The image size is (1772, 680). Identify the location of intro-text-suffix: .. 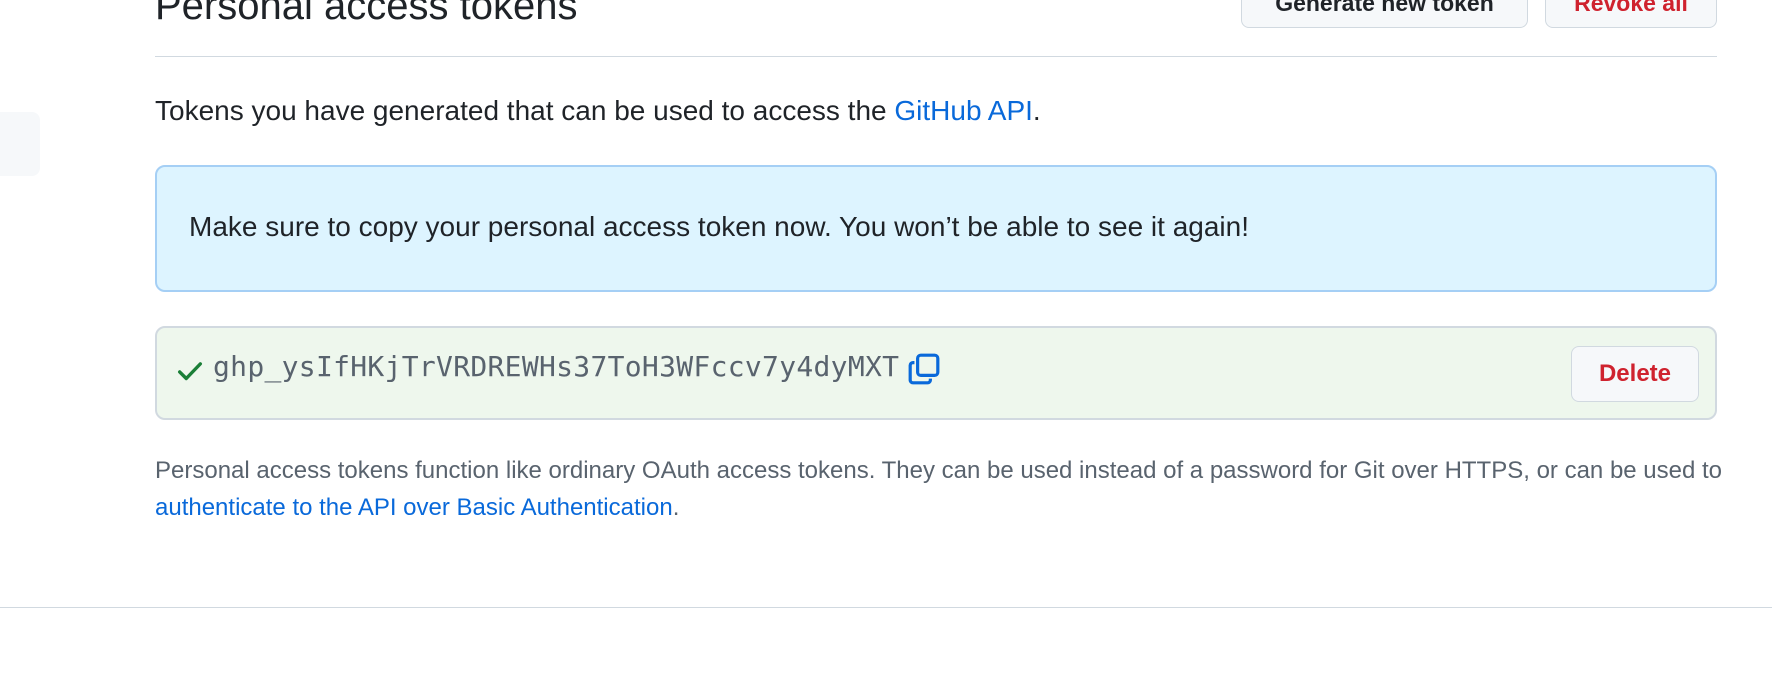
(1036, 110).